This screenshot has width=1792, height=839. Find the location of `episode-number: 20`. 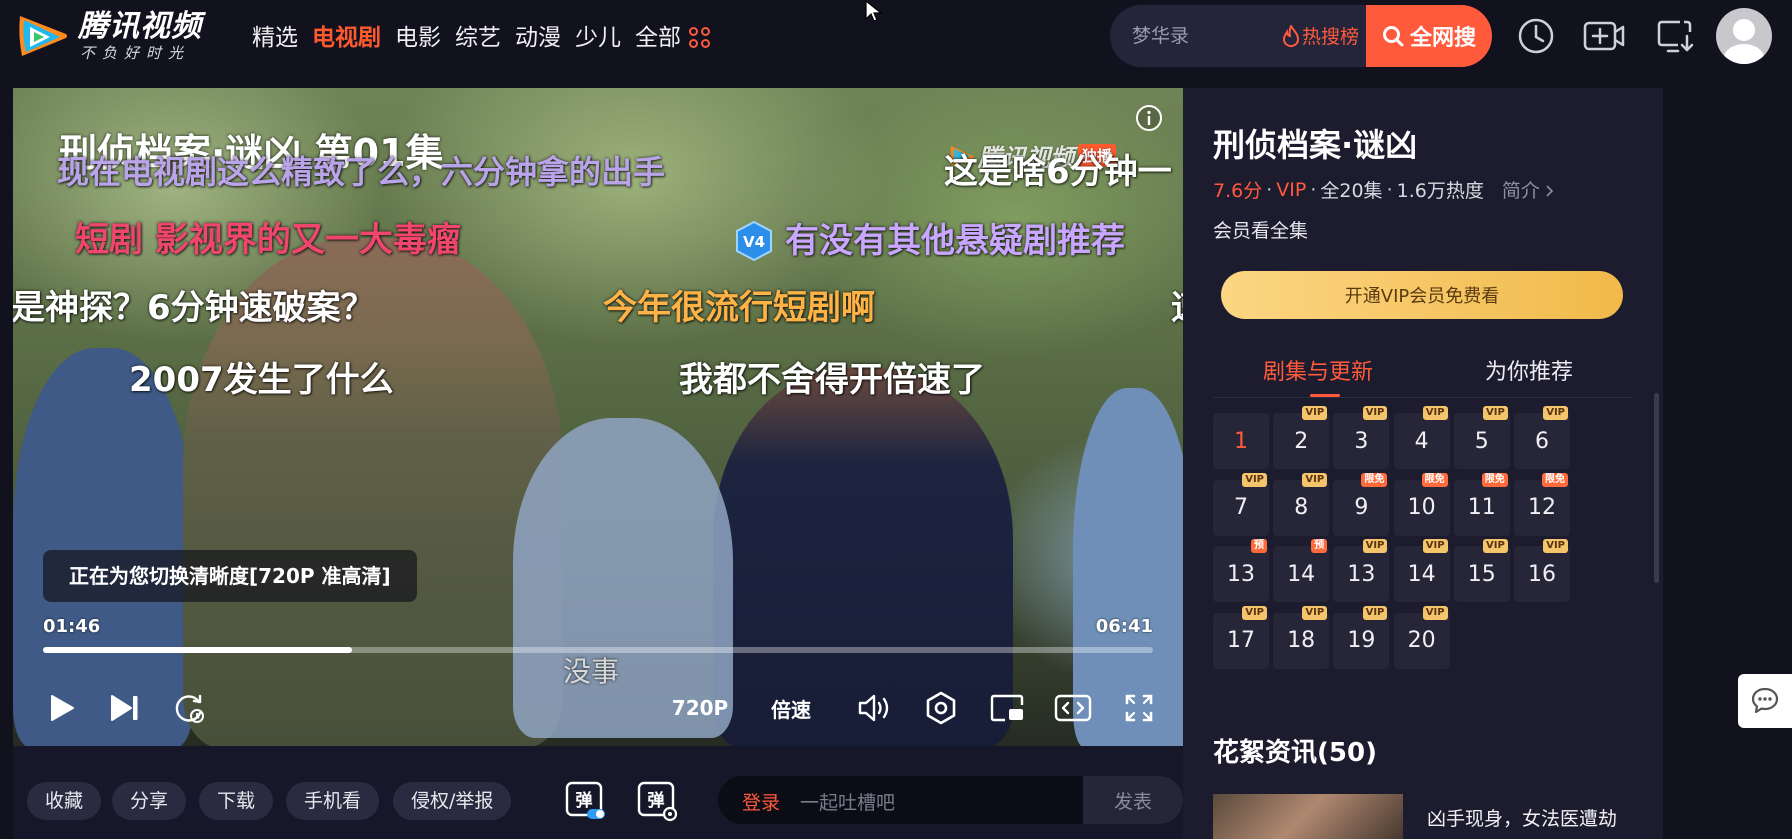

episode-number: 20 is located at coordinates (1421, 640).